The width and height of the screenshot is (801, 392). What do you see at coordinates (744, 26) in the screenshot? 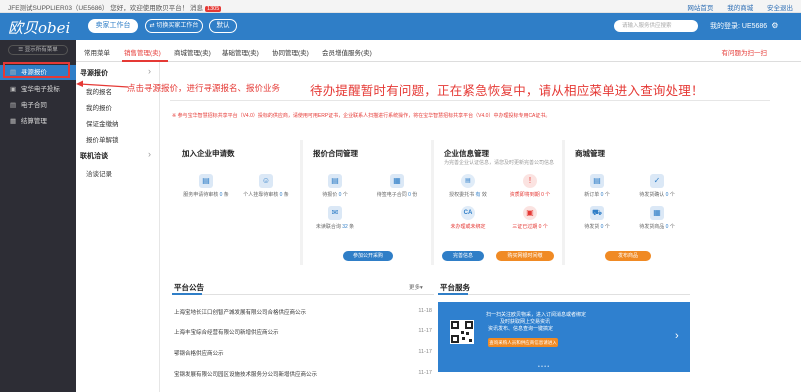
I see `user-info: 我的登录: UE5686 ⚙` at bounding box center [744, 26].